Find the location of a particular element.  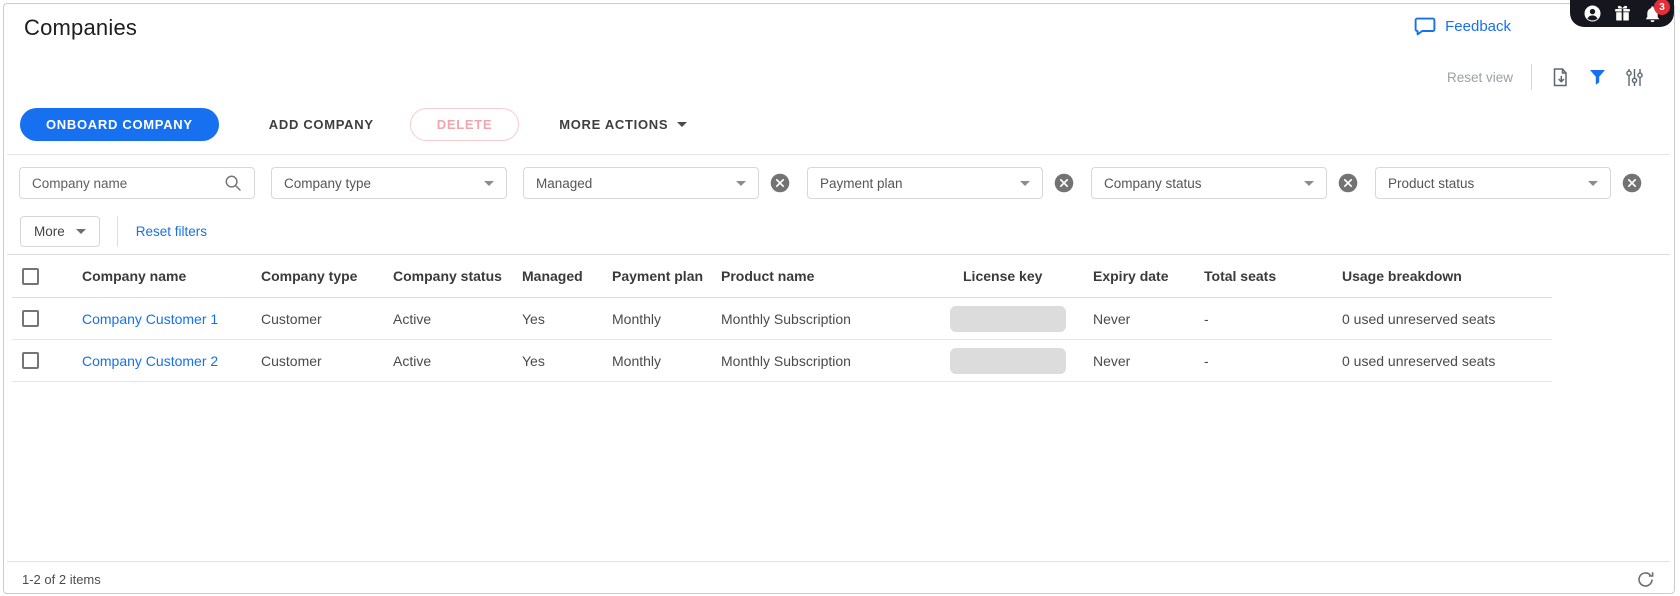

more-actions-label: MORE ACTIONS is located at coordinates (614, 124).